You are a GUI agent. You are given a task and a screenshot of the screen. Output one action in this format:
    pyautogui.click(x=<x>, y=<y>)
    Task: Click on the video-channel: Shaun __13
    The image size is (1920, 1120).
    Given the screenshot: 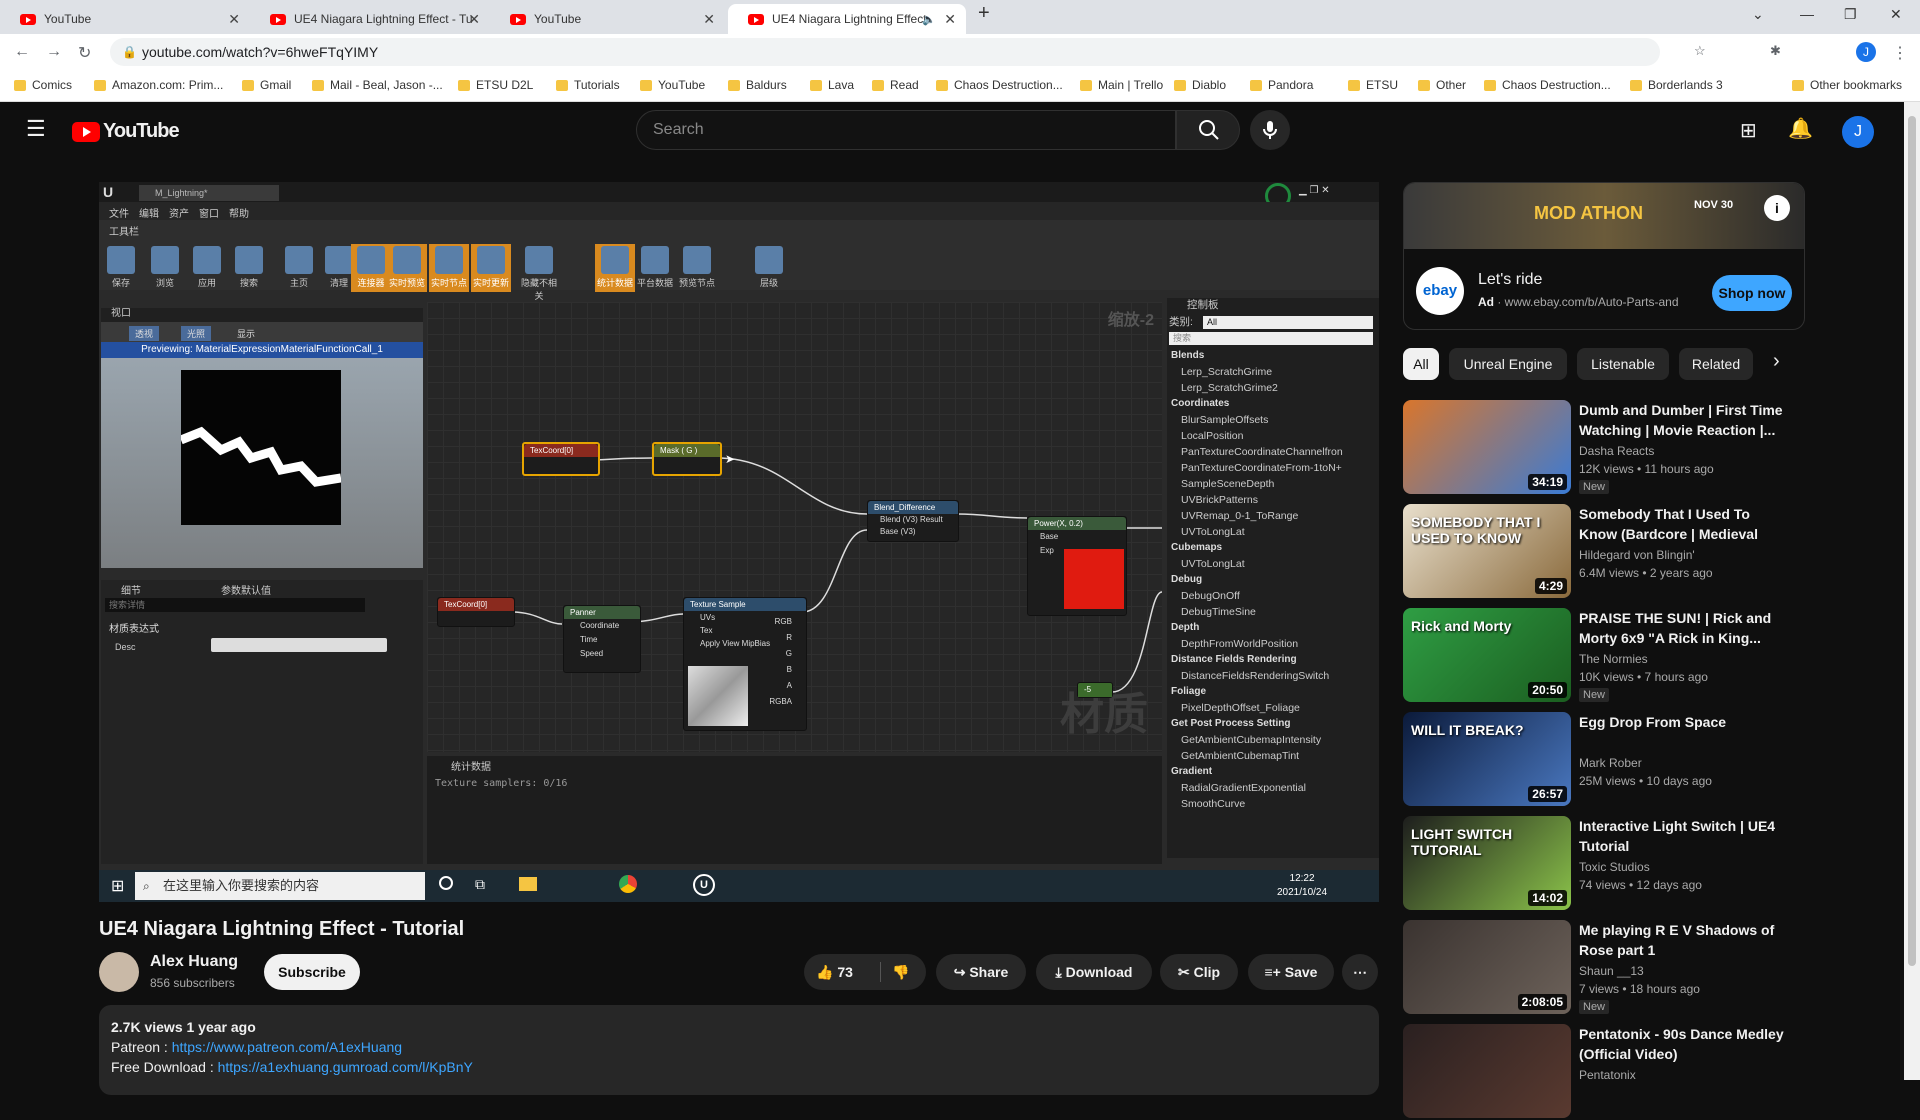 What is the action you would take?
    pyautogui.click(x=1611, y=971)
    